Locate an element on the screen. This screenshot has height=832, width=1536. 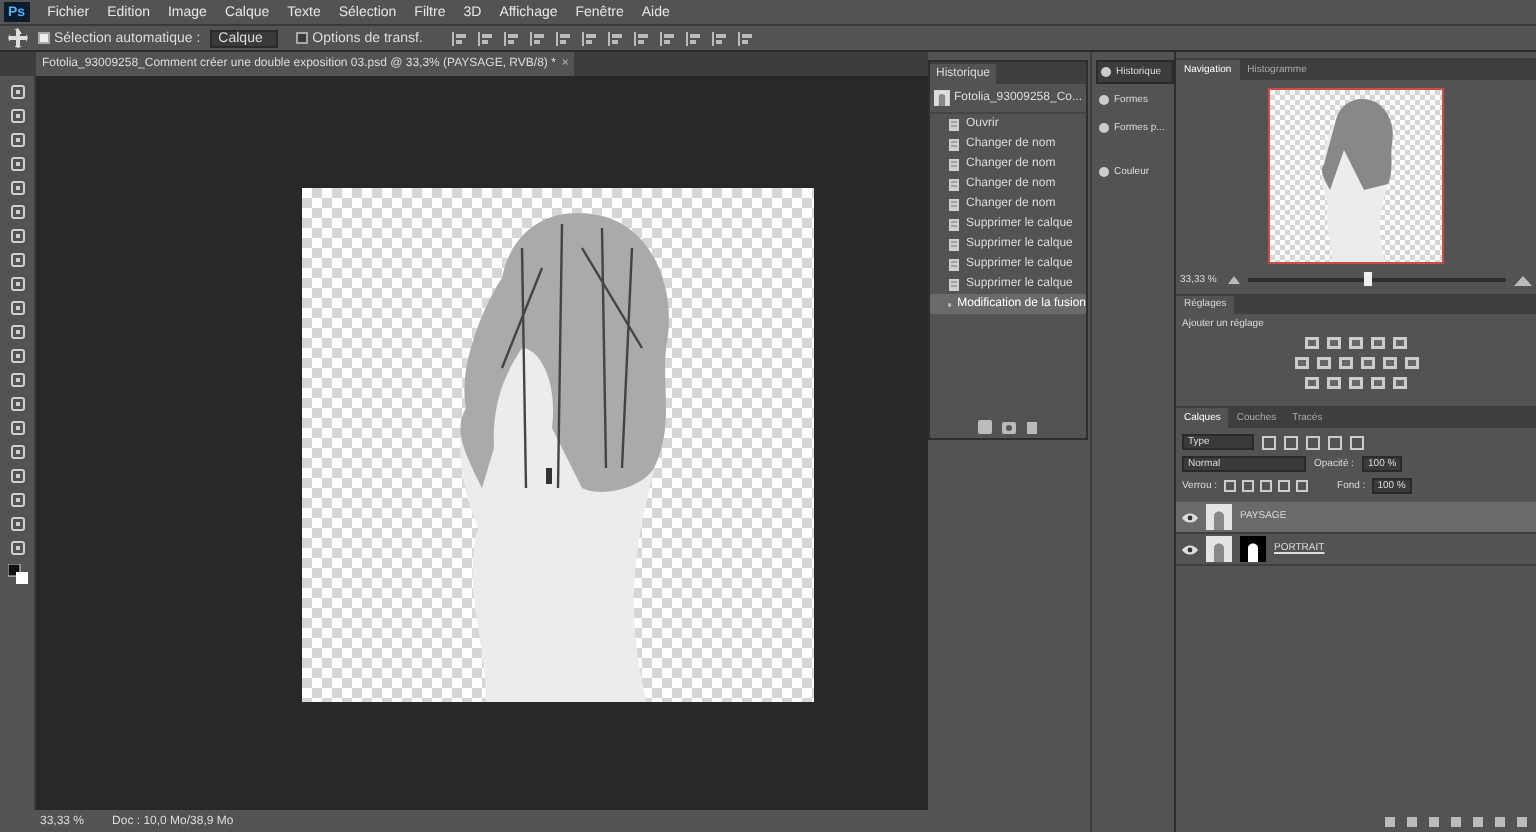
camera-icon is located at coordinates (1009, 427).